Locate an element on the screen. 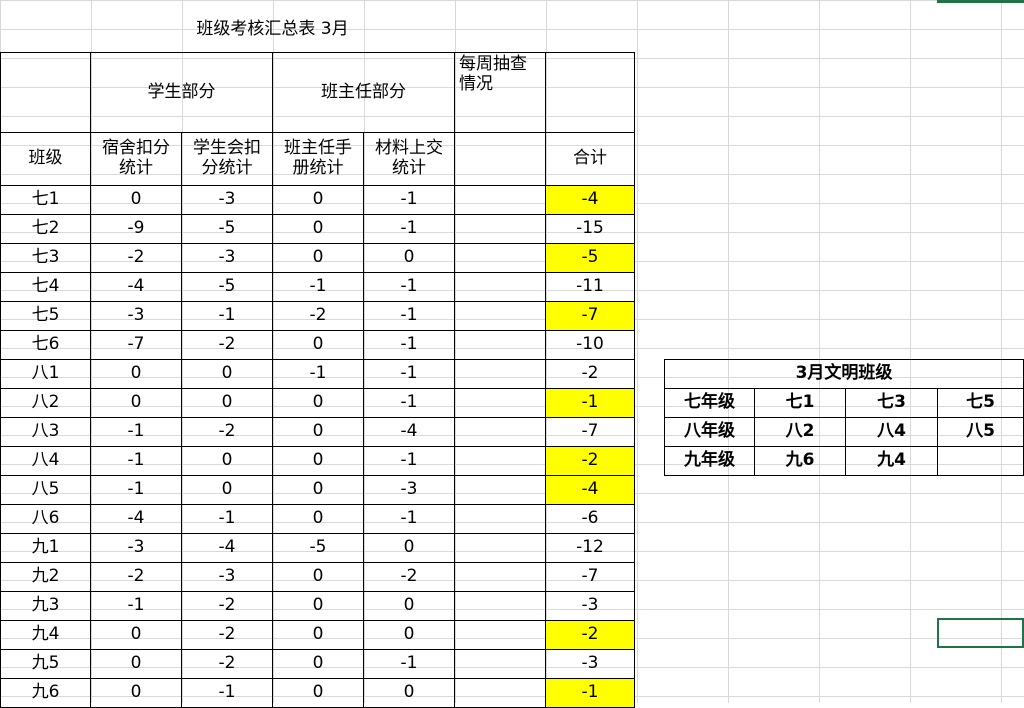 This screenshot has width=1024, height=708. header-weekly is located at coordinates (500, 159).